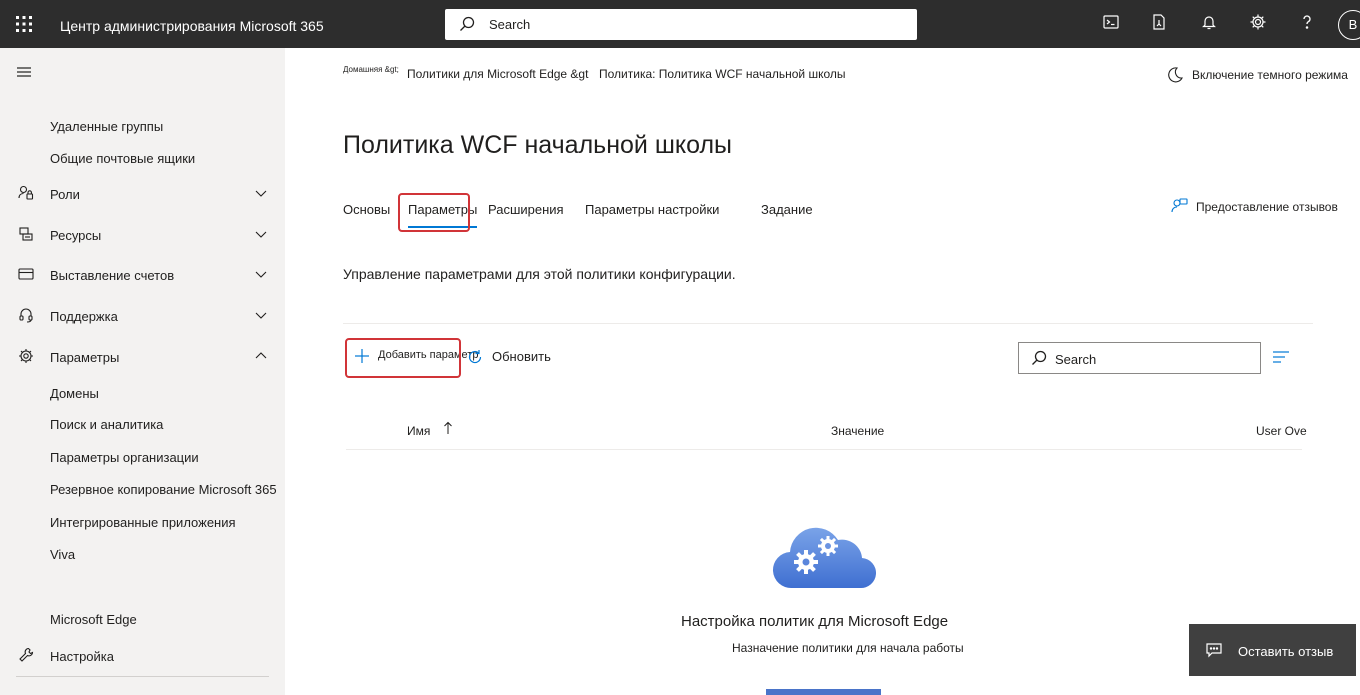 The height and width of the screenshot is (695, 1360). I want to click on terminal-icon, so click(1112, 23).